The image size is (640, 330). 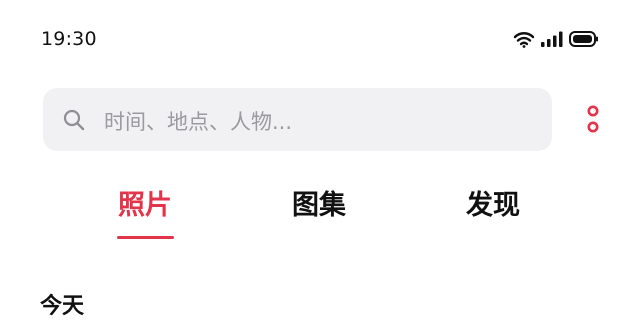 What do you see at coordinates (69, 39) in the screenshot?
I see `status-time: 19:30` at bounding box center [69, 39].